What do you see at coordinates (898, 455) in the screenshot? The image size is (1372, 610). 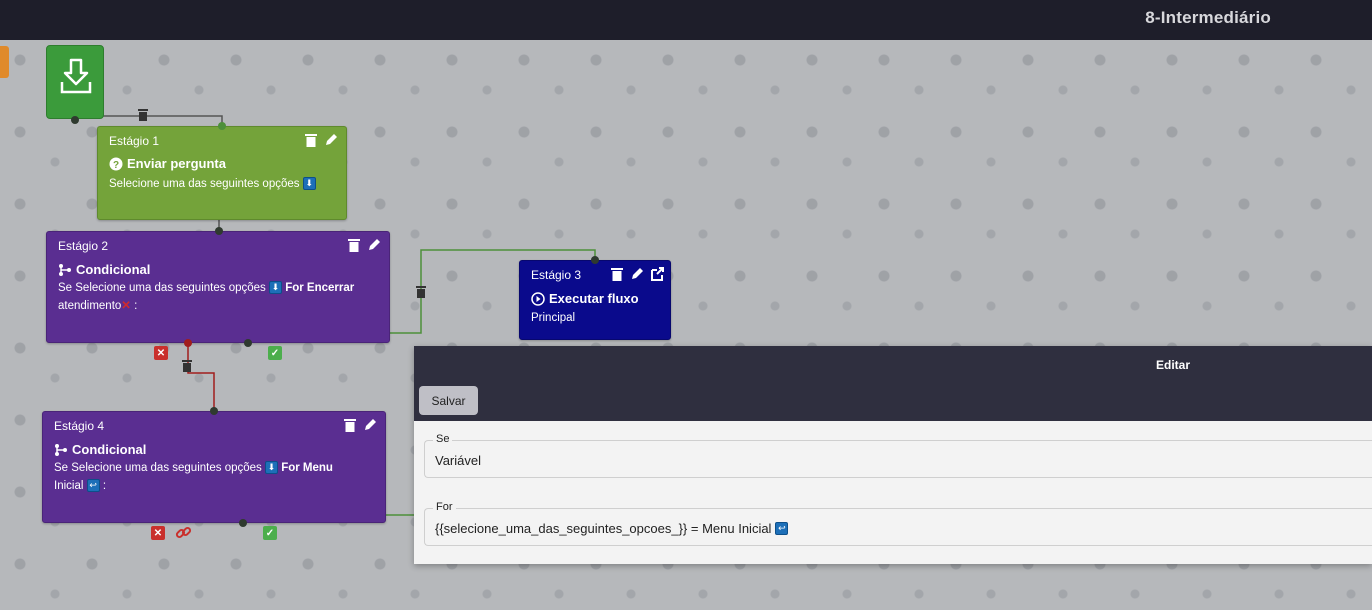 I see `se-field: Se Variável` at bounding box center [898, 455].